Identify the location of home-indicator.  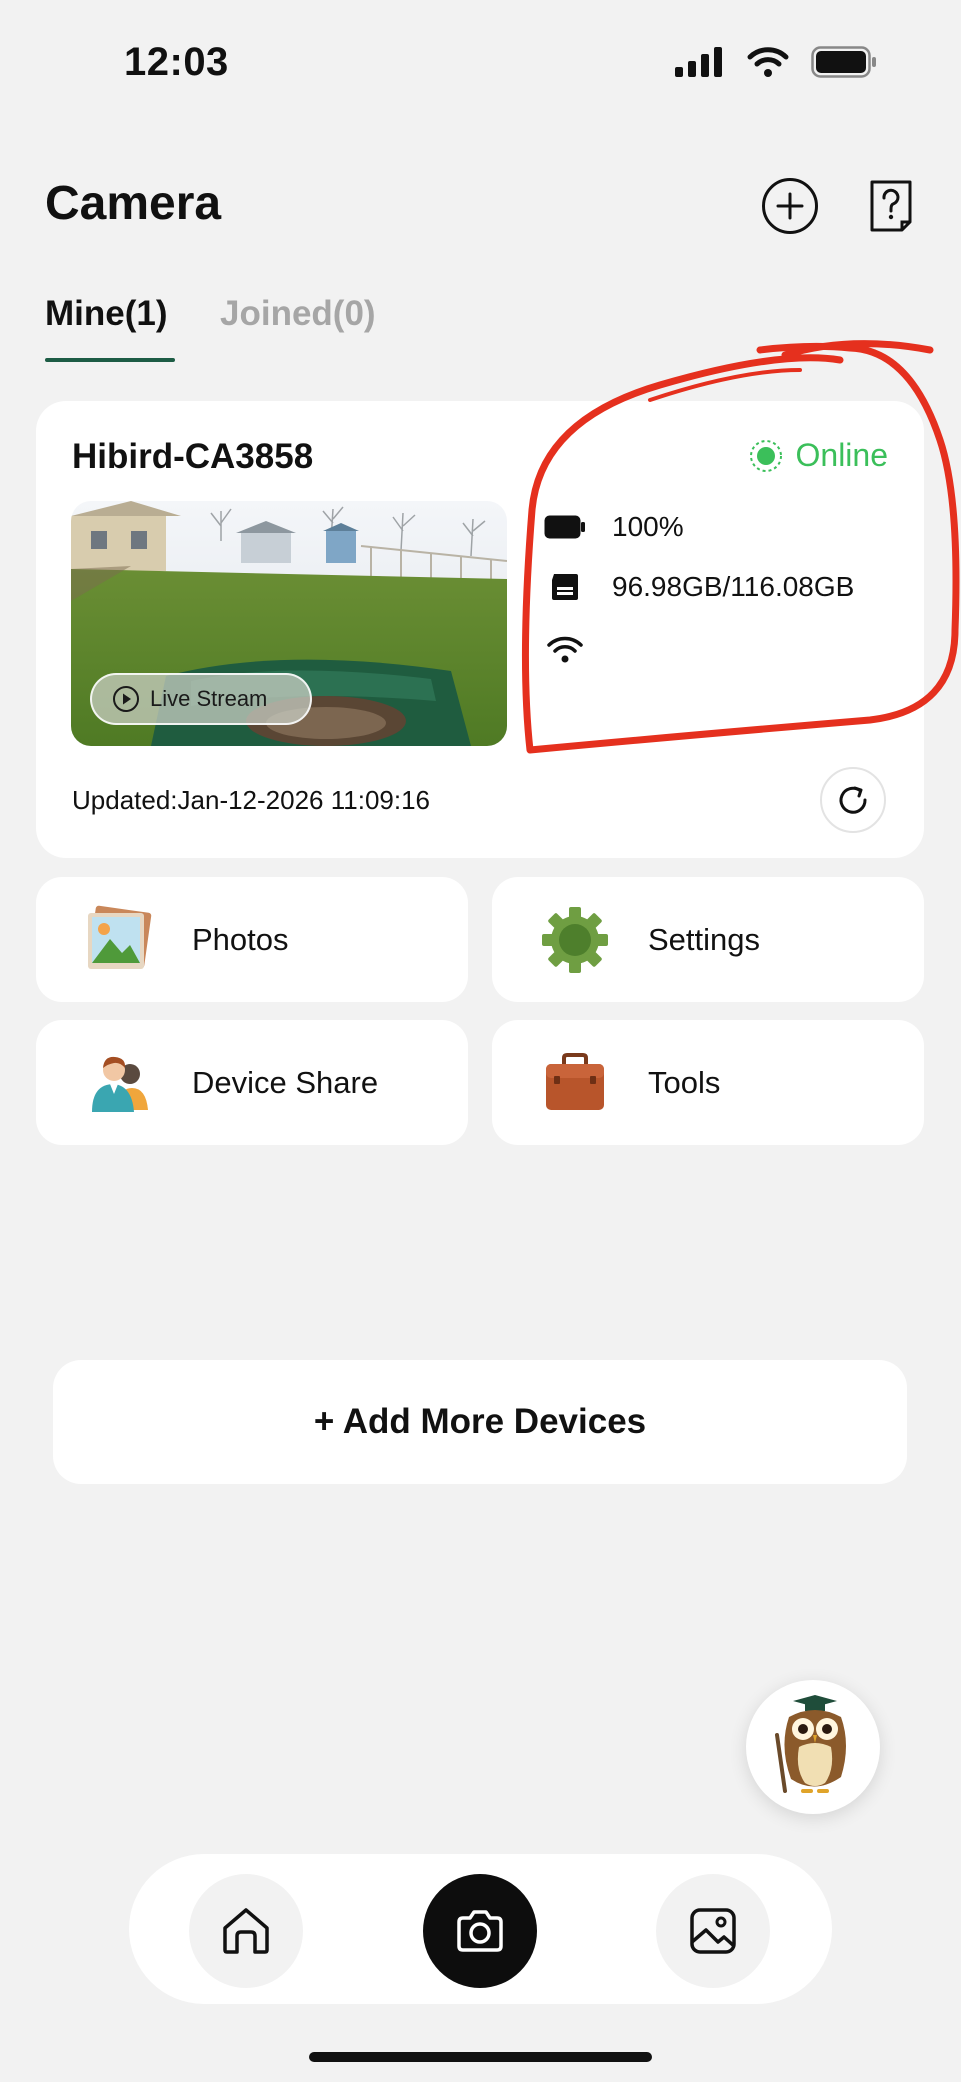
(480, 2057).